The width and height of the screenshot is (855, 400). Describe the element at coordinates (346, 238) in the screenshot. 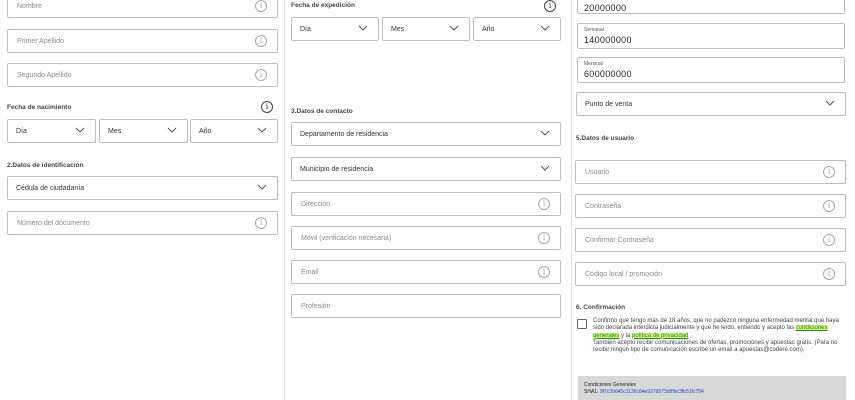

I see `movil-placeholder: Móvil (verificación necesaria)` at that location.